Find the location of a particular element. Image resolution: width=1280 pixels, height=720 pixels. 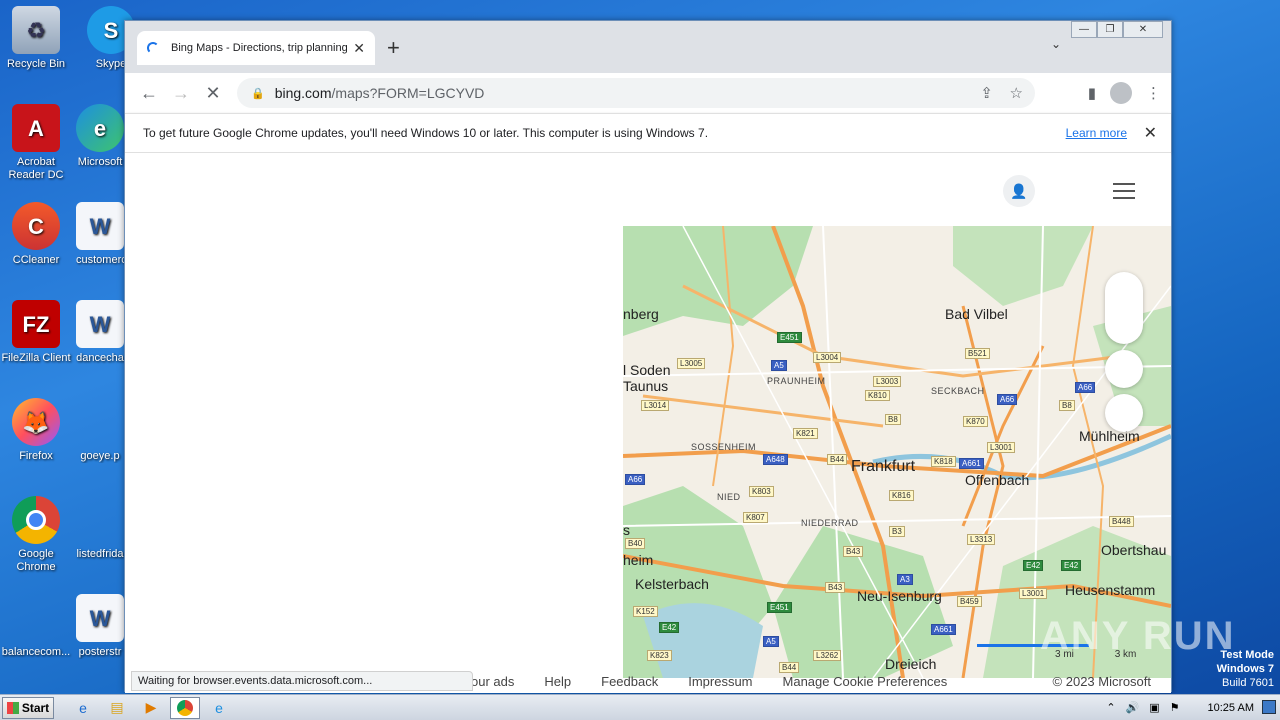

road-shield: B43 is located at coordinates (853, 551).